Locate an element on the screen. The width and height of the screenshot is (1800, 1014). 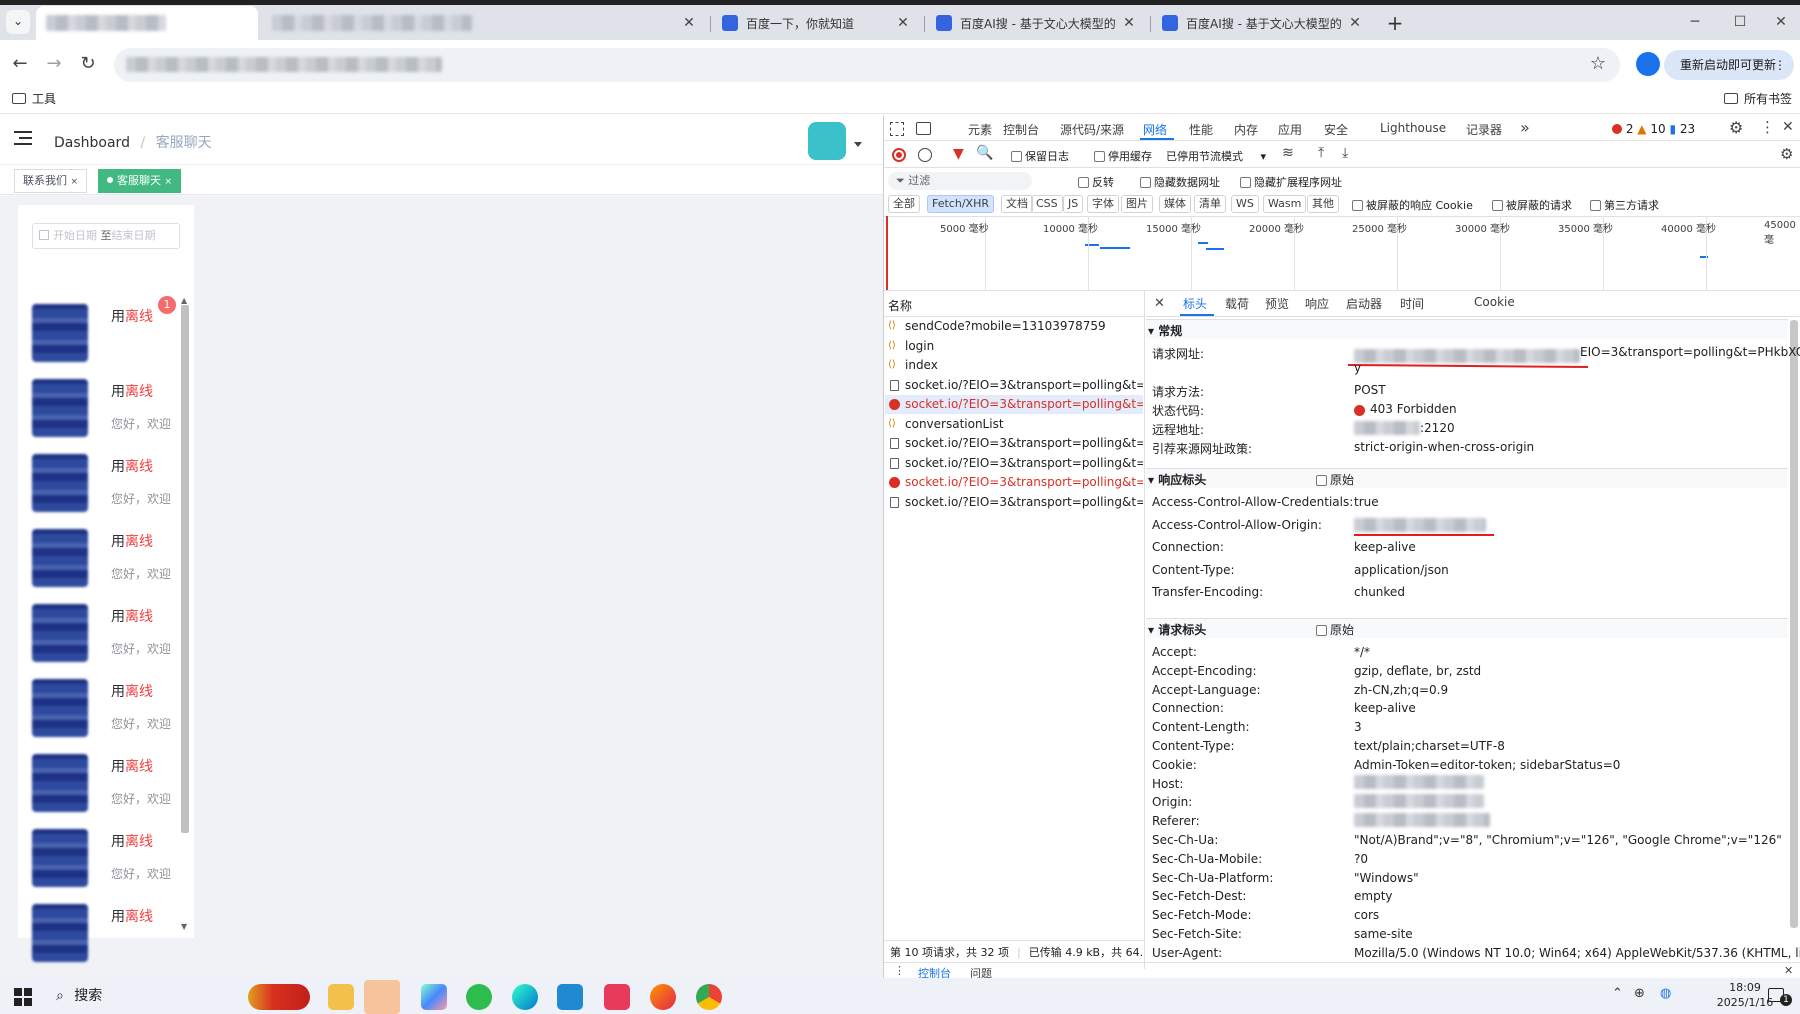
new-tab-button: + is located at coordinates (1395, 23).